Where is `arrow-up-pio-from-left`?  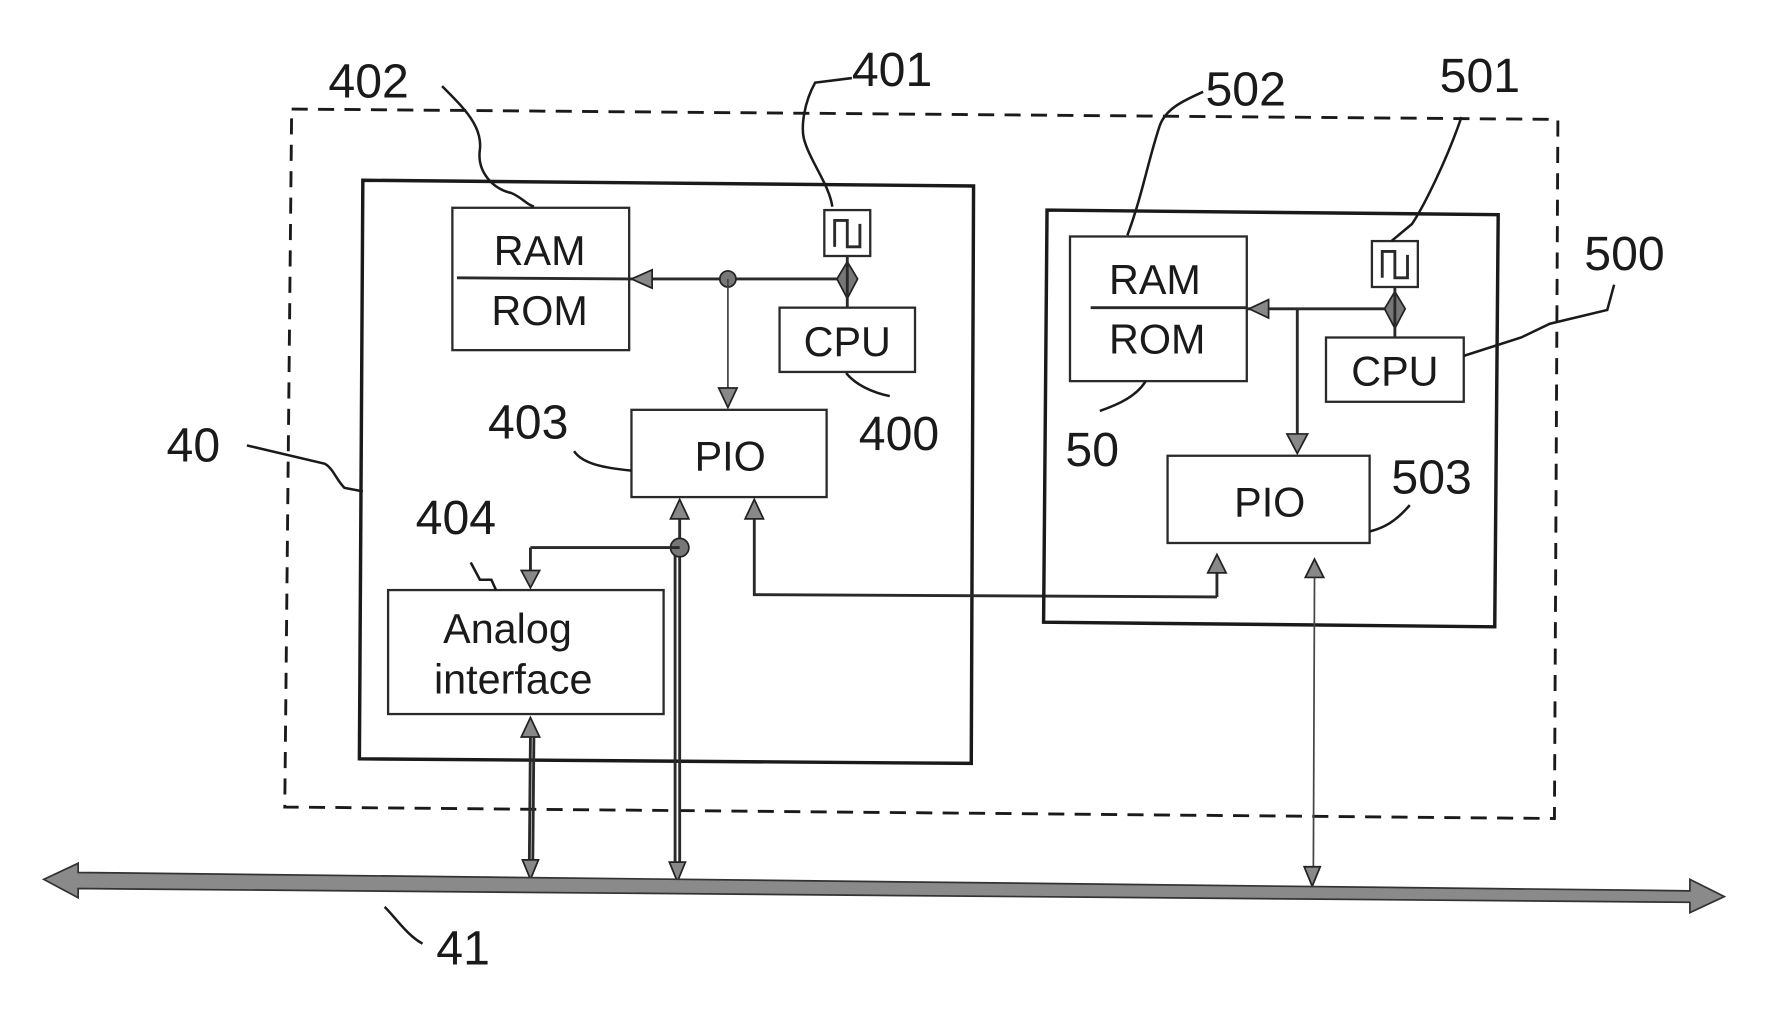
arrow-up-pio-from-left is located at coordinates (1217, 563).